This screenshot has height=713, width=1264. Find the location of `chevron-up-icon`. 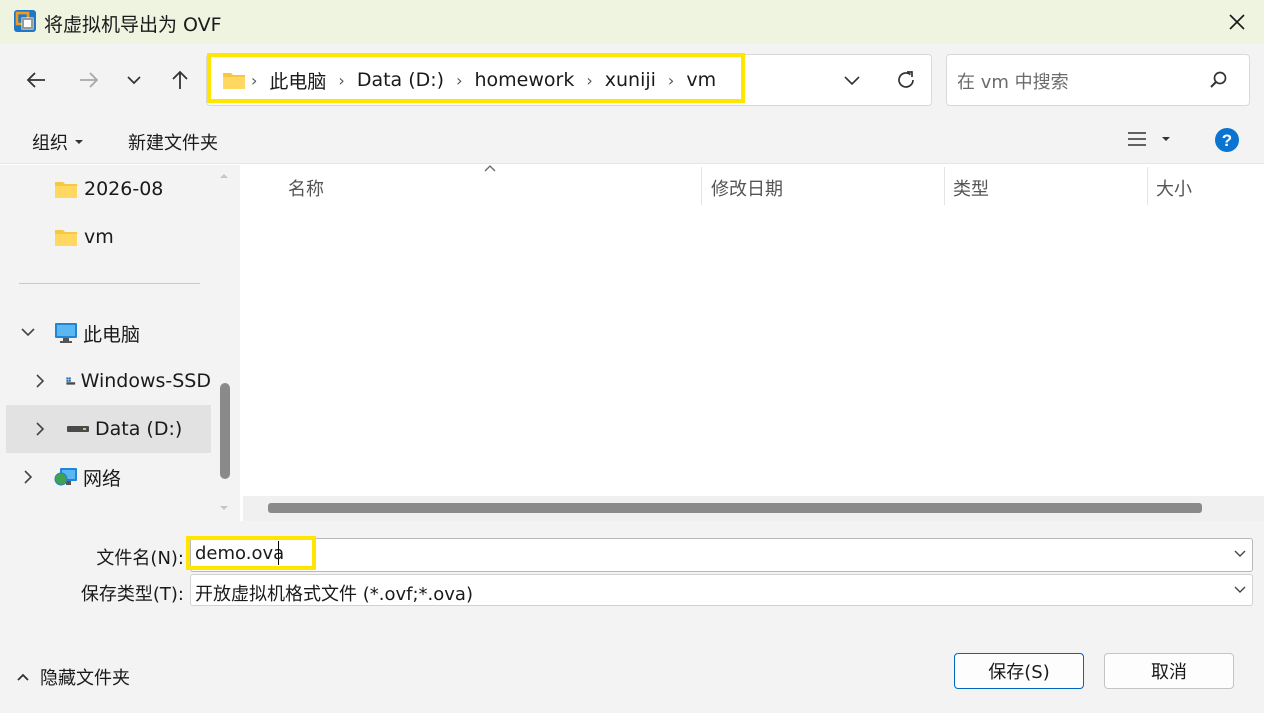

chevron-up-icon is located at coordinates (23, 677).